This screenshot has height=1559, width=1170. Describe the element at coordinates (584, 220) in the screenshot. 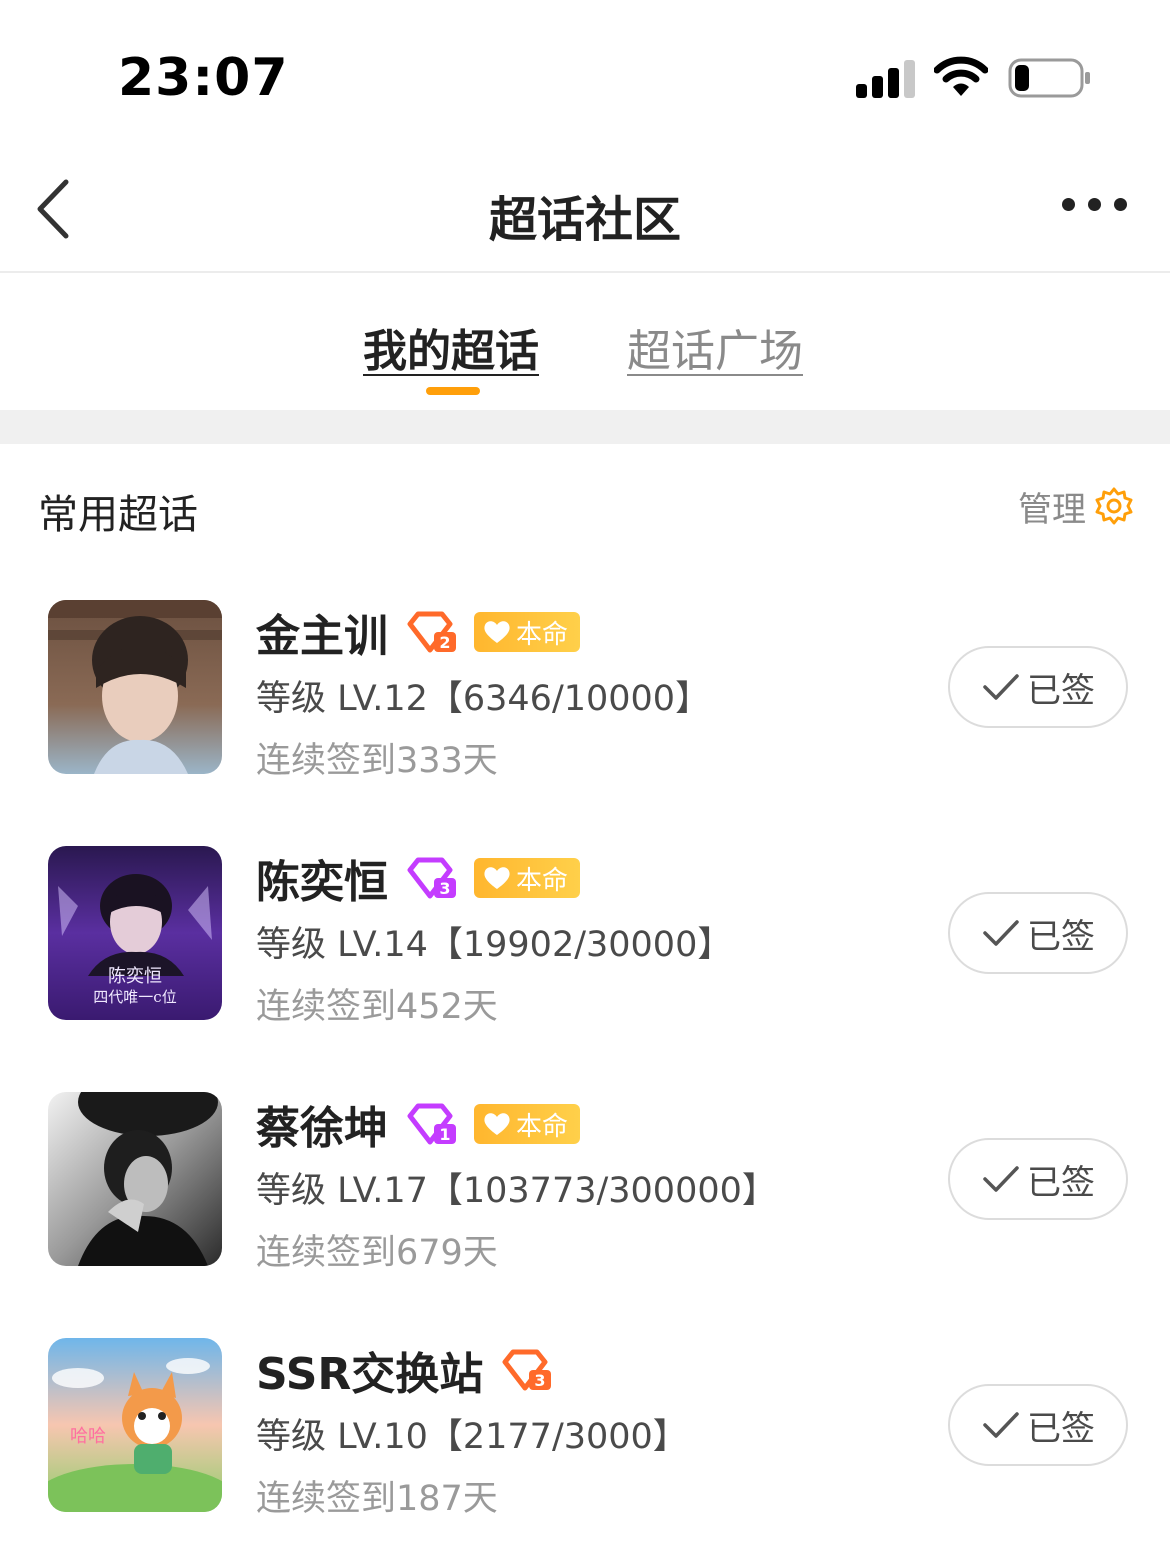

I see `page-title: 超话社区` at that location.